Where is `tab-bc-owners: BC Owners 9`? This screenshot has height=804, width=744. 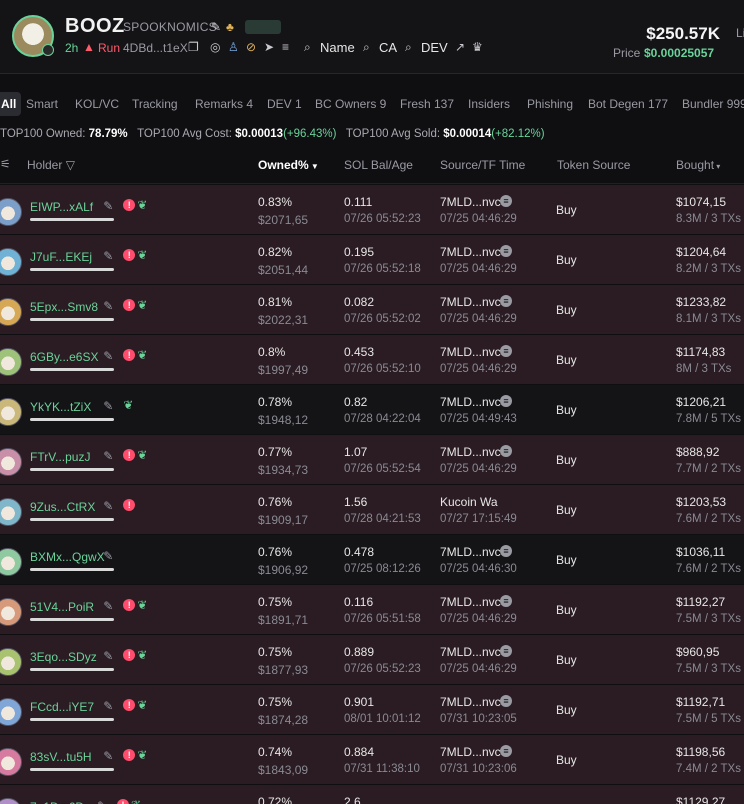 tab-bc-owners: BC Owners 9 is located at coordinates (350, 104).